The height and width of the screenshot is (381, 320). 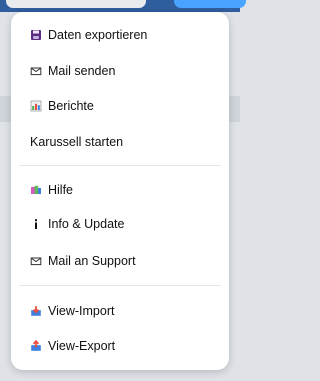 I want to click on menu-item-label: Mail an Support, so click(x=92, y=261).